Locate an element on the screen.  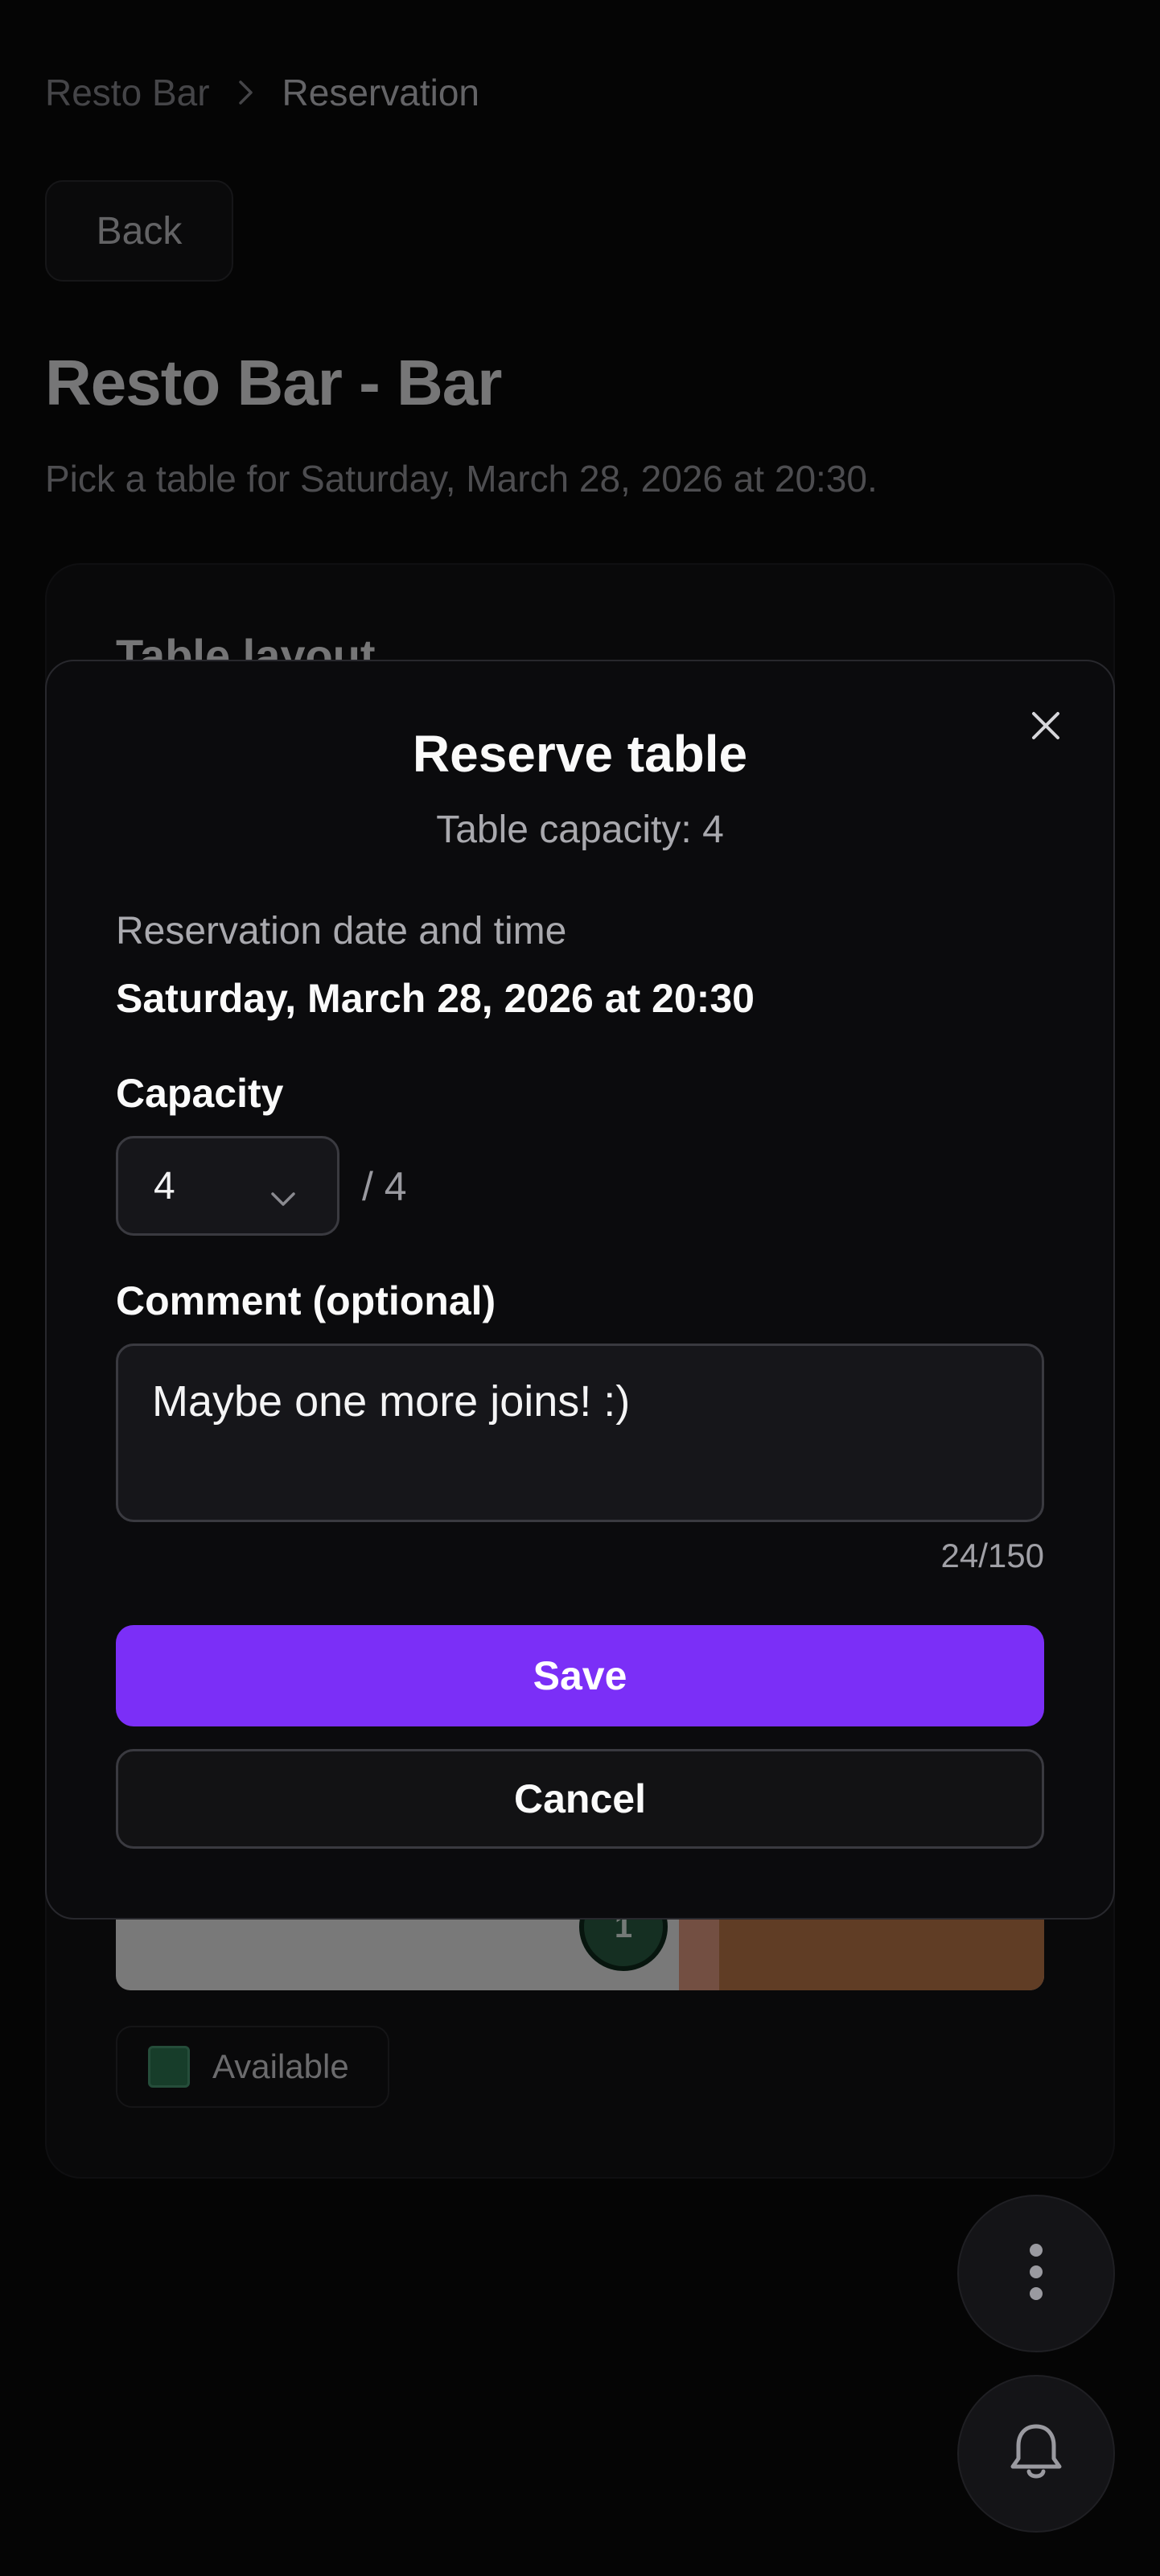
more-vertical-icon is located at coordinates (1036, 2274).